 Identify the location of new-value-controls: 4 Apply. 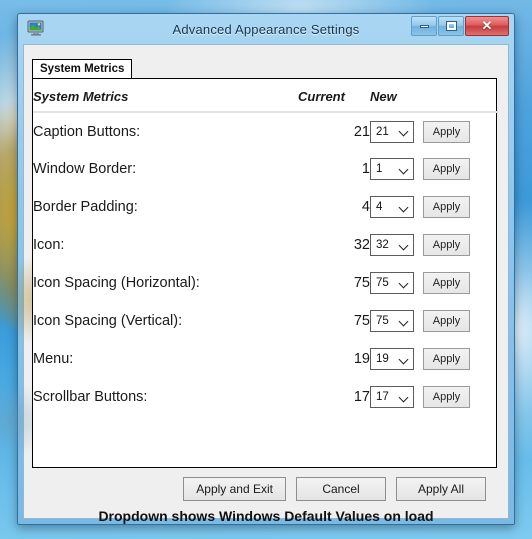
(434, 207).